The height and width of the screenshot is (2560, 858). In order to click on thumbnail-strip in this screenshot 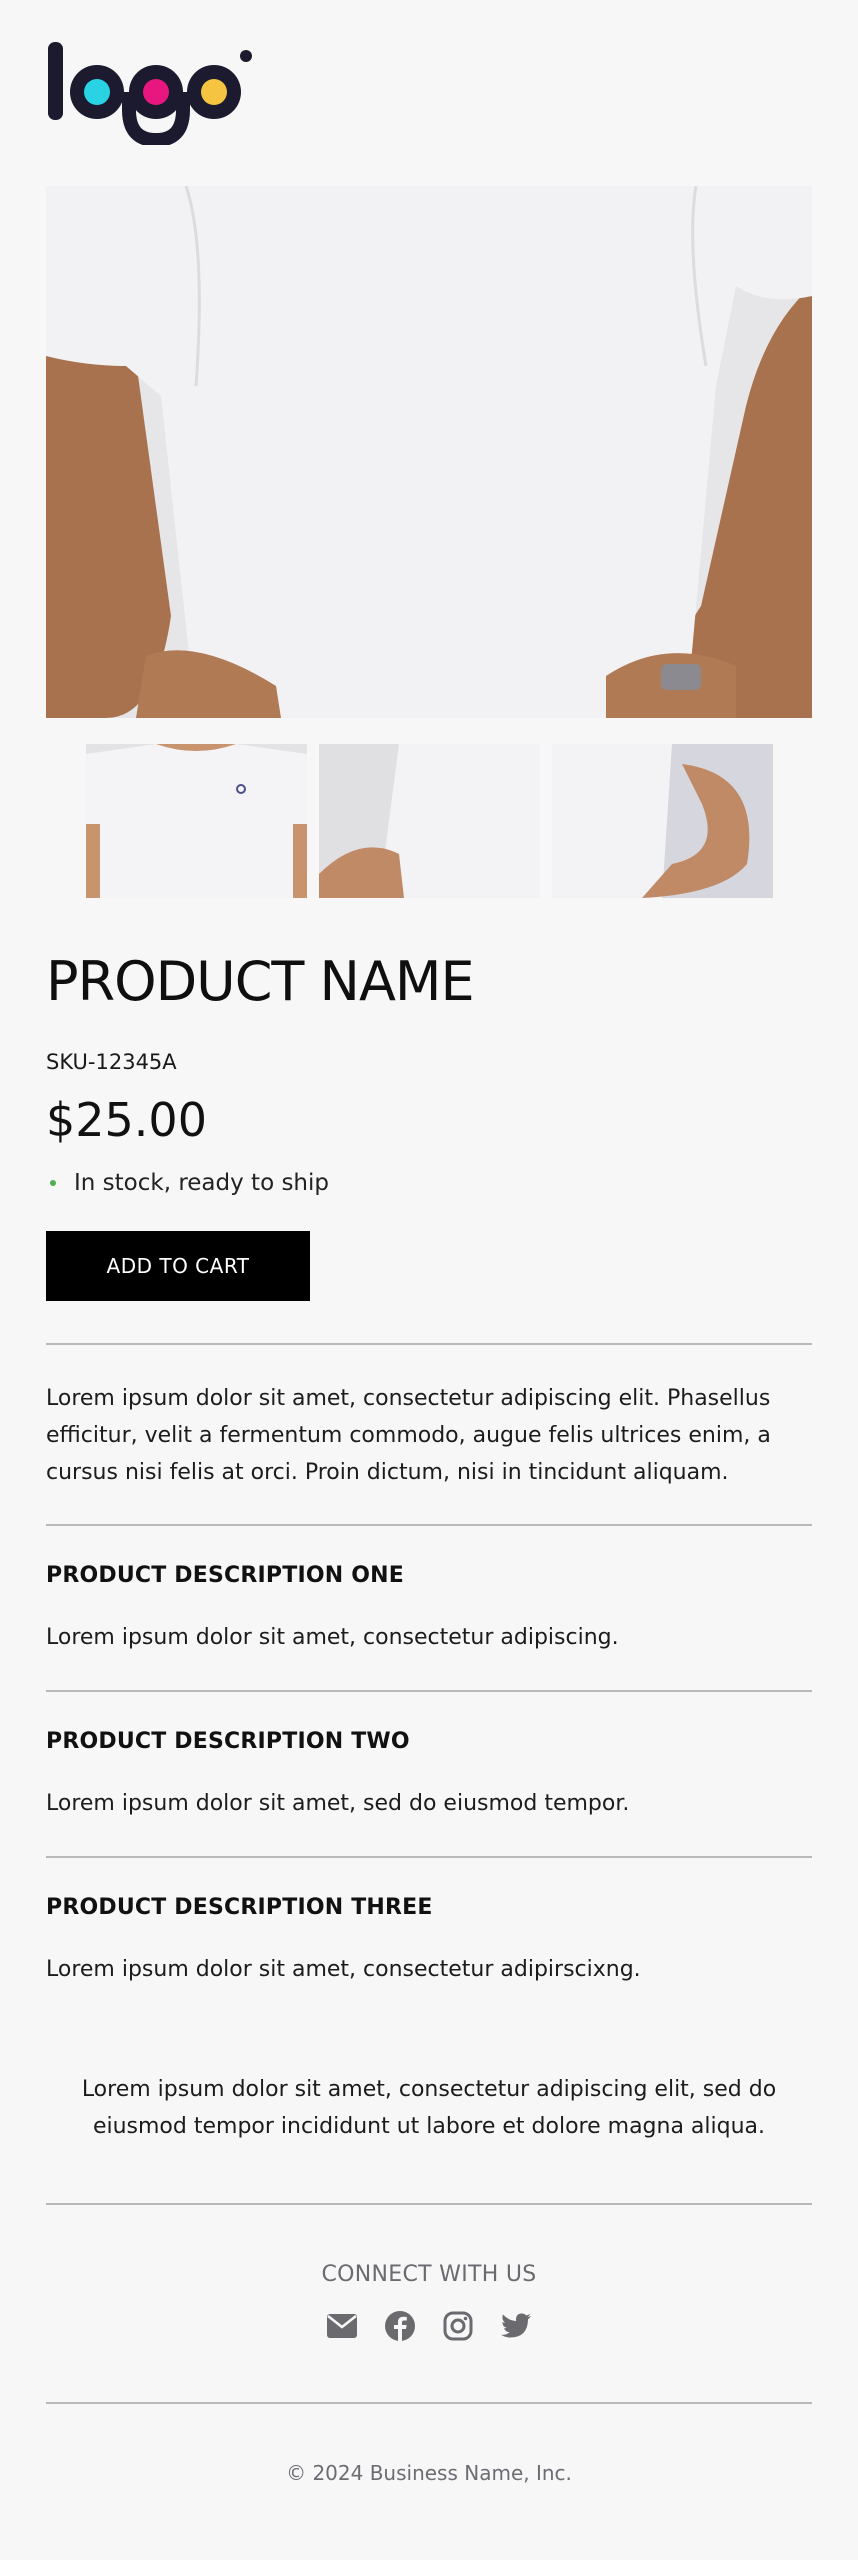, I will do `click(431, 821)`.